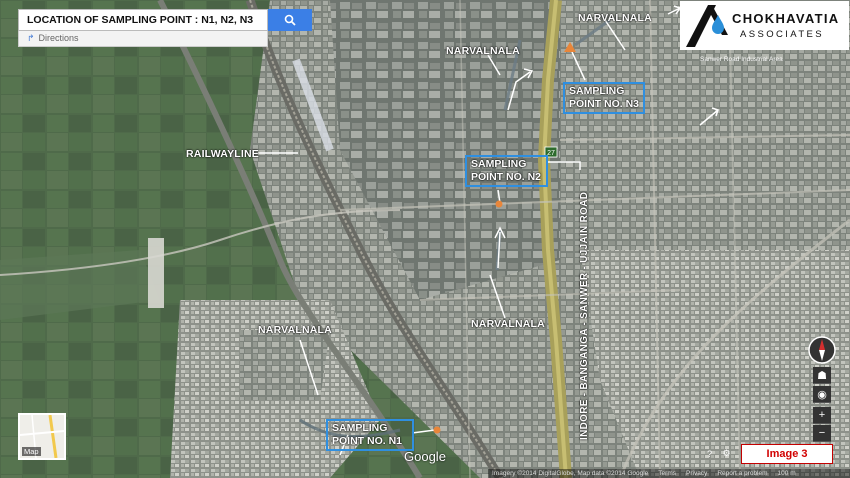 The width and height of the screenshot is (850, 478). Describe the element at coordinates (143, 20) in the screenshot. I see `search-input: LOCATION OF SAMPLING POINT : N1, N2, N3` at that location.